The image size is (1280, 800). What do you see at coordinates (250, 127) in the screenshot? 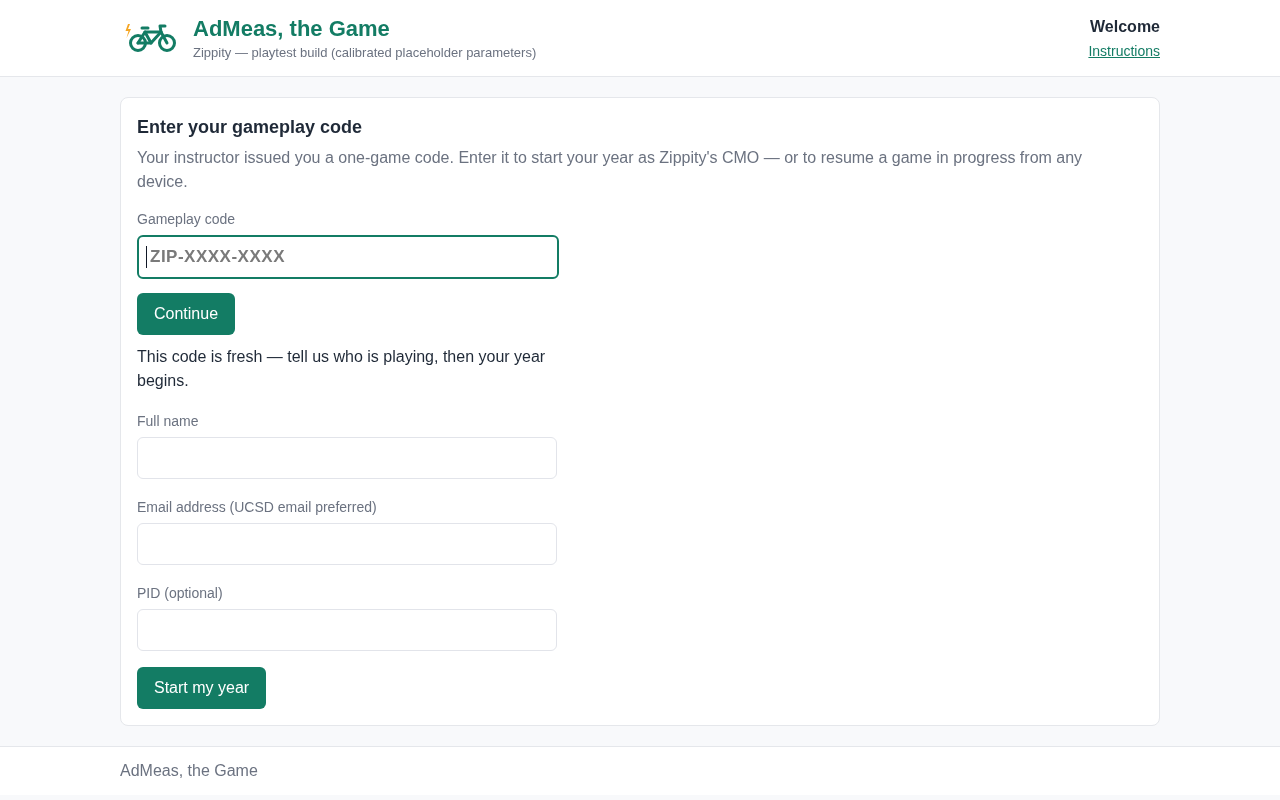
I see `card-title: Enter your gameplay code` at bounding box center [250, 127].